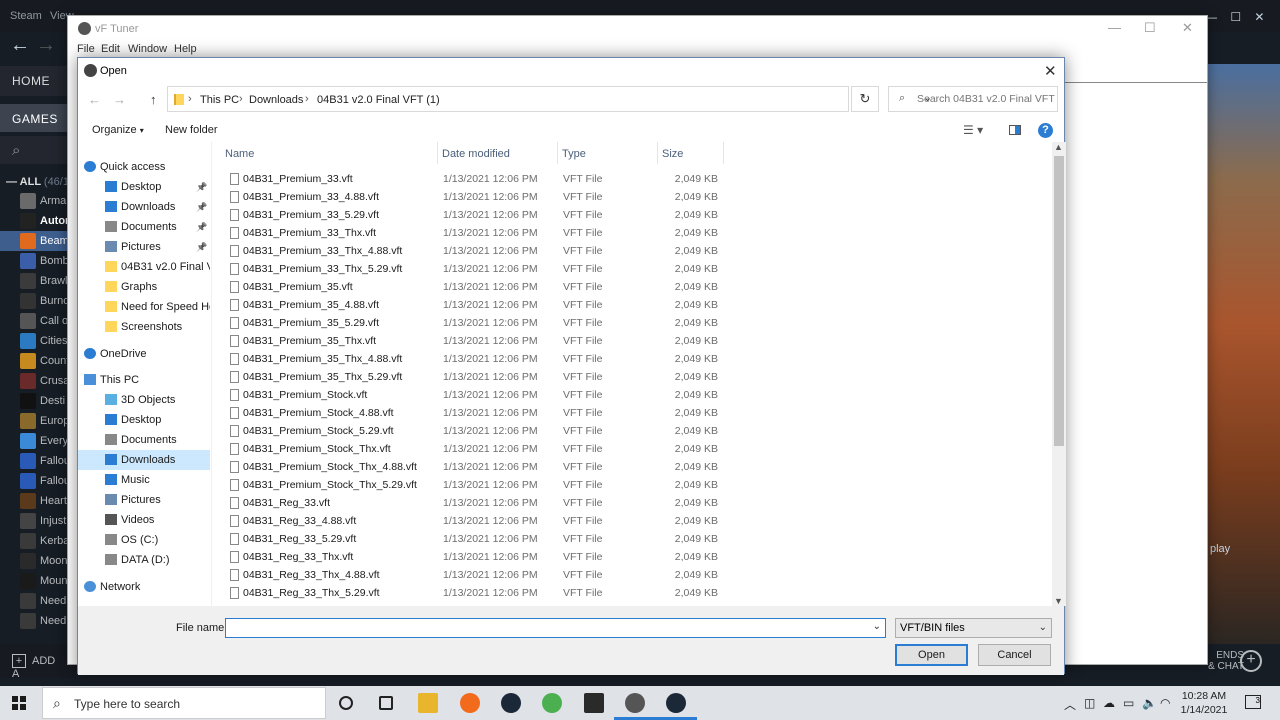  What do you see at coordinates (144, 587) in the screenshot?
I see `nav-item: Network` at bounding box center [144, 587].